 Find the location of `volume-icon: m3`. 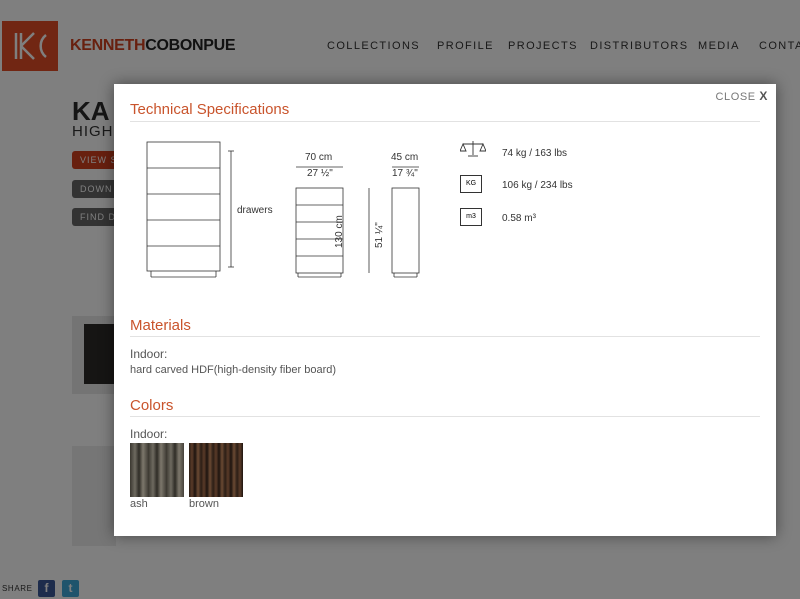

volume-icon: m3 is located at coordinates (471, 217).